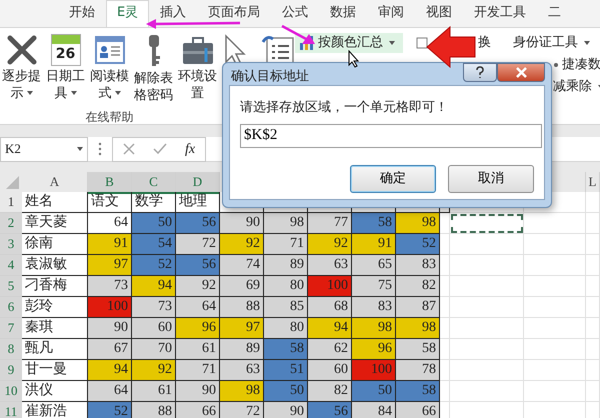 The height and width of the screenshot is (418, 600). What do you see at coordinates (286, 286) in the screenshot?
I see `score-cell: 80` at bounding box center [286, 286].